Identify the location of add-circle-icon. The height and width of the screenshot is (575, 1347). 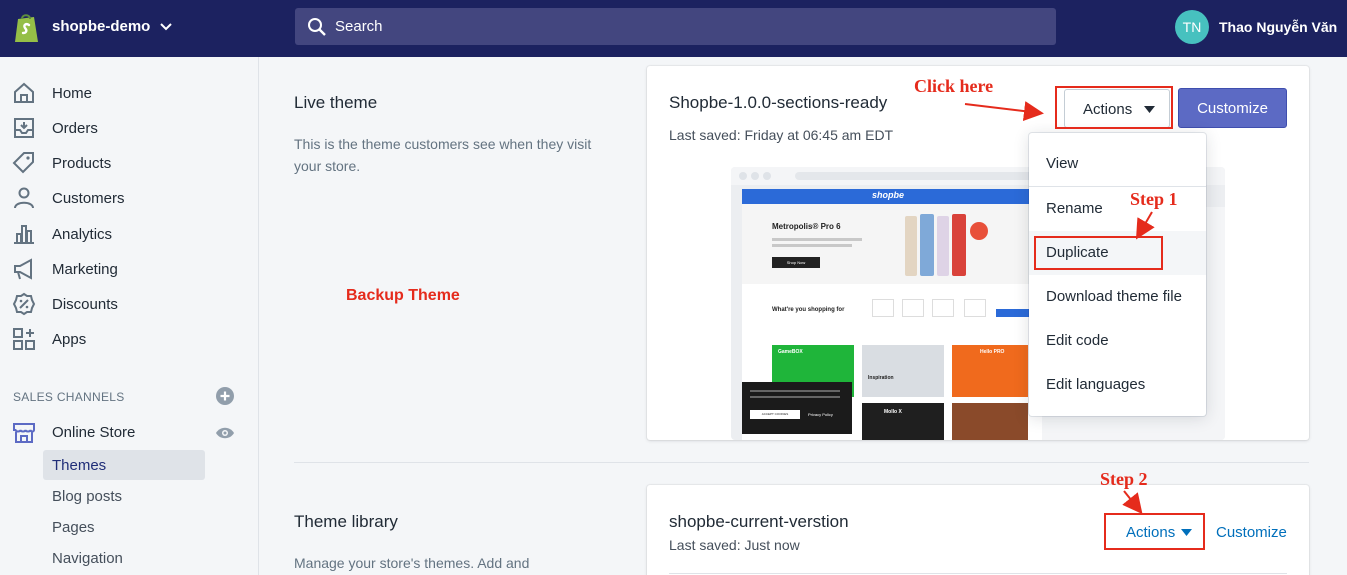
(225, 396).